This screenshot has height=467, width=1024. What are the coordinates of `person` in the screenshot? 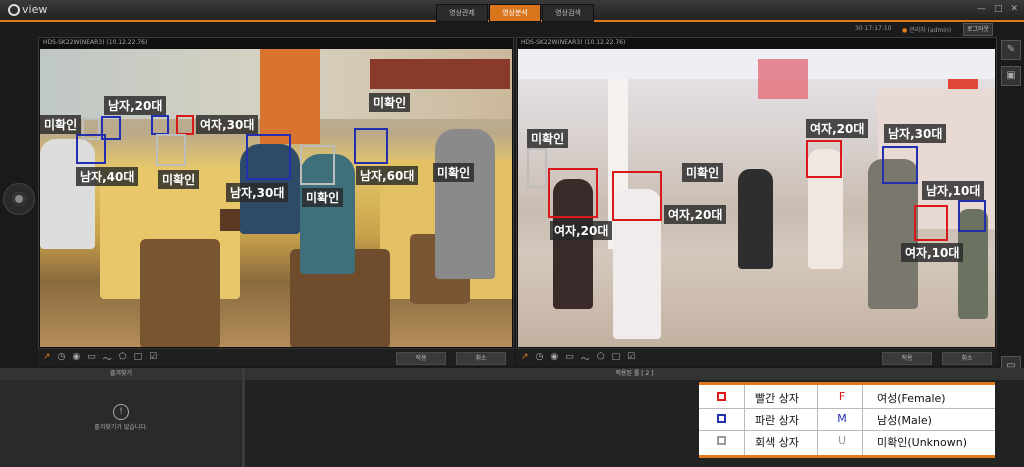 It's located at (465, 204).